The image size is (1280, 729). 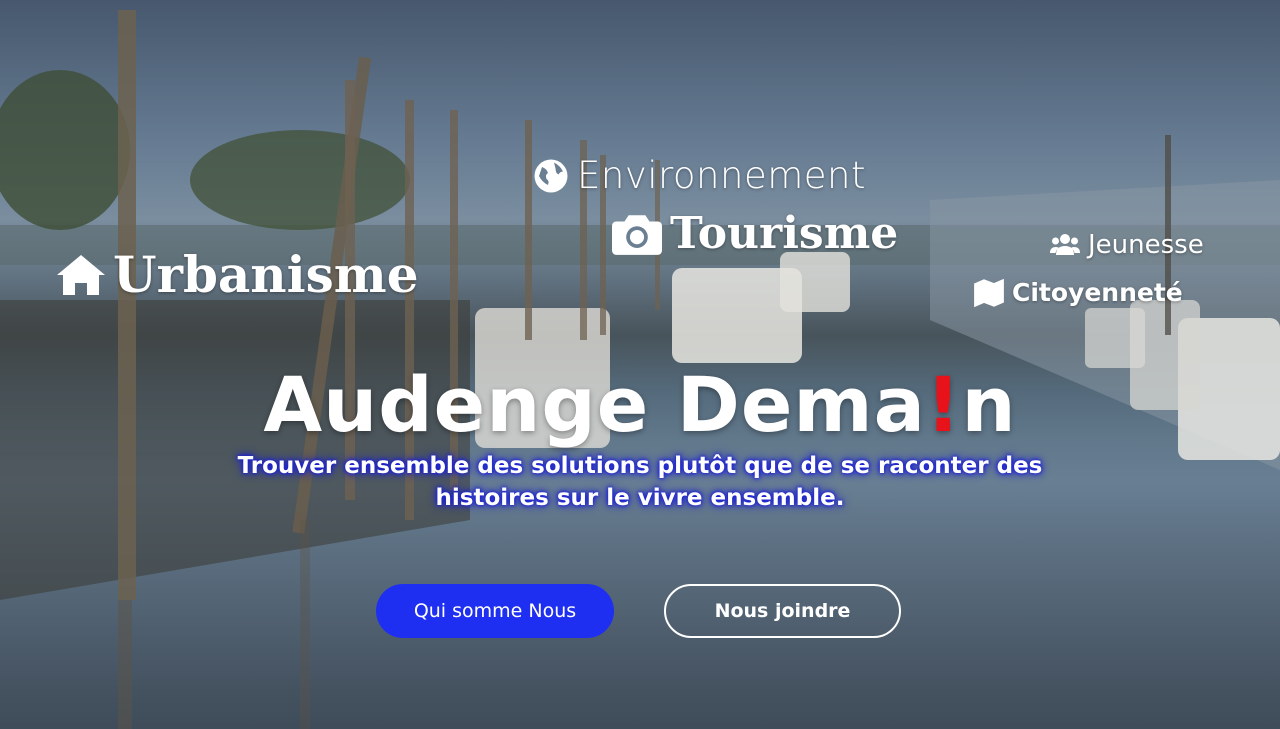 What do you see at coordinates (81, 274) in the screenshot?
I see `home-icon` at bounding box center [81, 274].